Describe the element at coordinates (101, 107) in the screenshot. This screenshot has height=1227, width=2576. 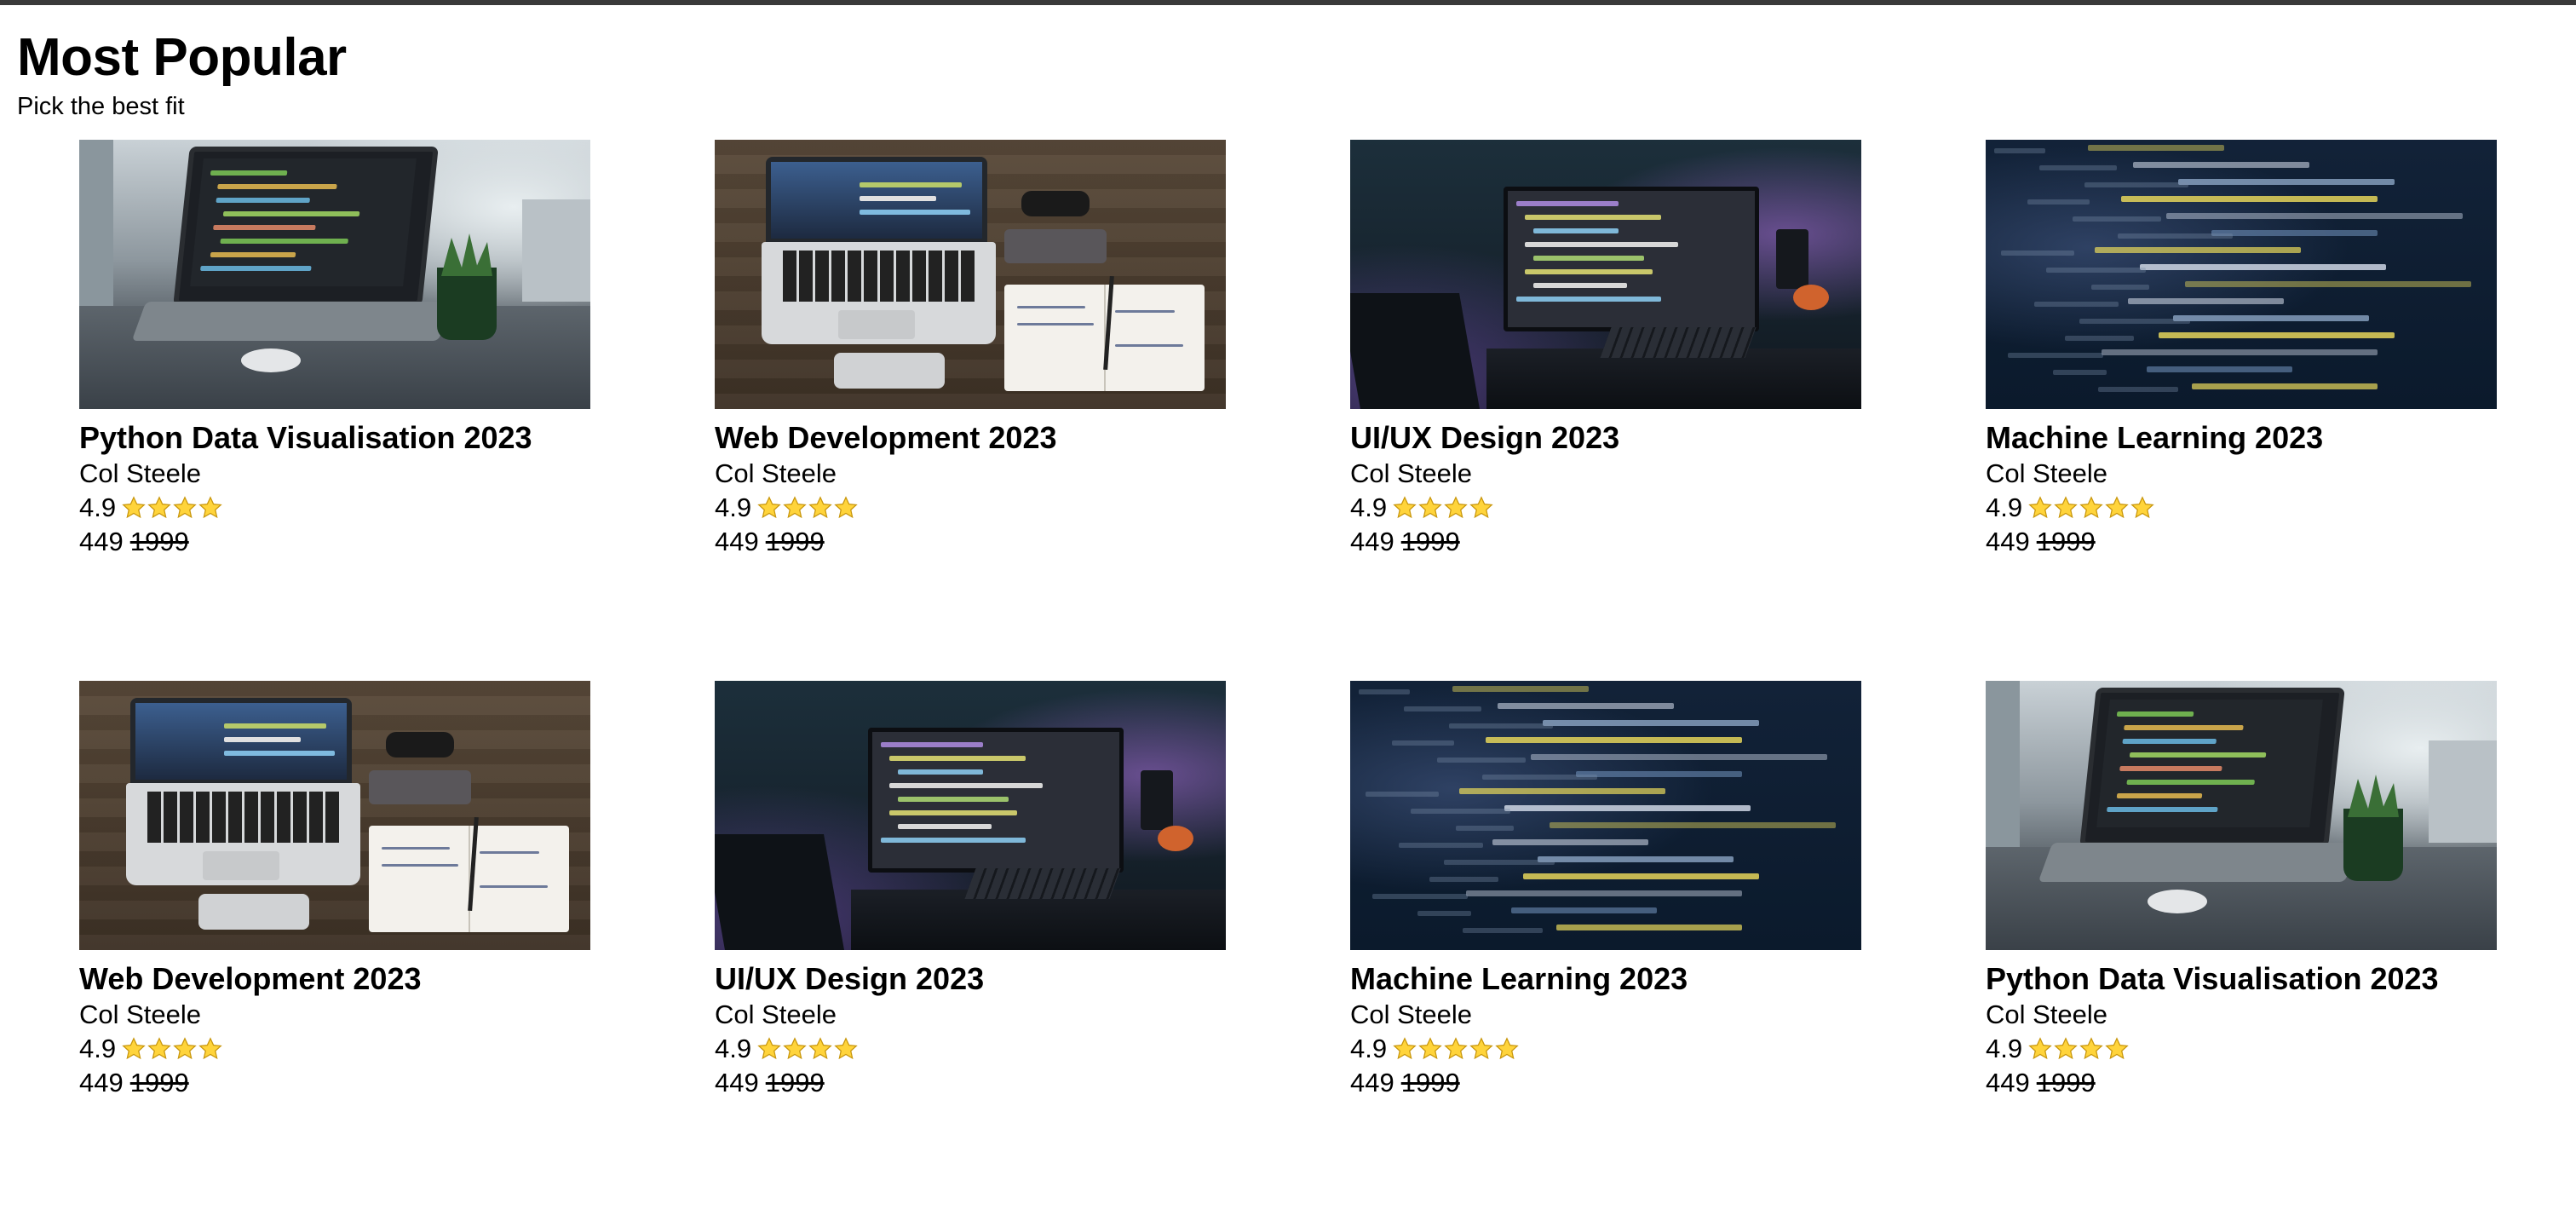
I see `section-subtitle: Pick the best fit` at that location.